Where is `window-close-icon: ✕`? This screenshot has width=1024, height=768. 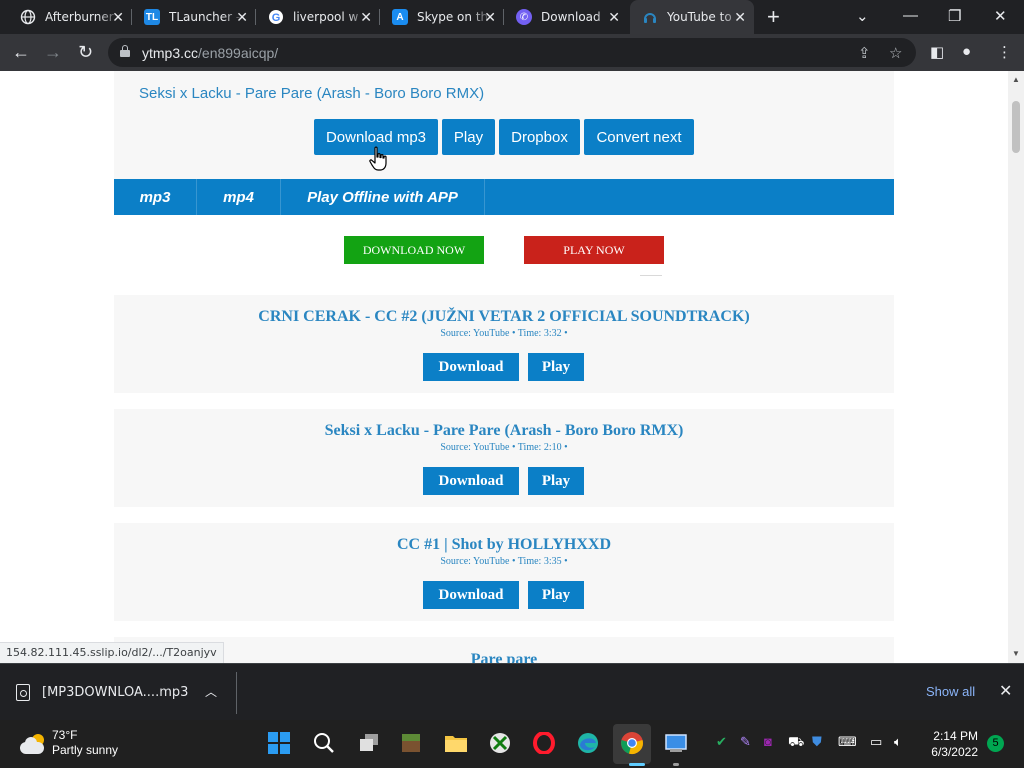 window-close-icon: ✕ is located at coordinates (1000, 16).